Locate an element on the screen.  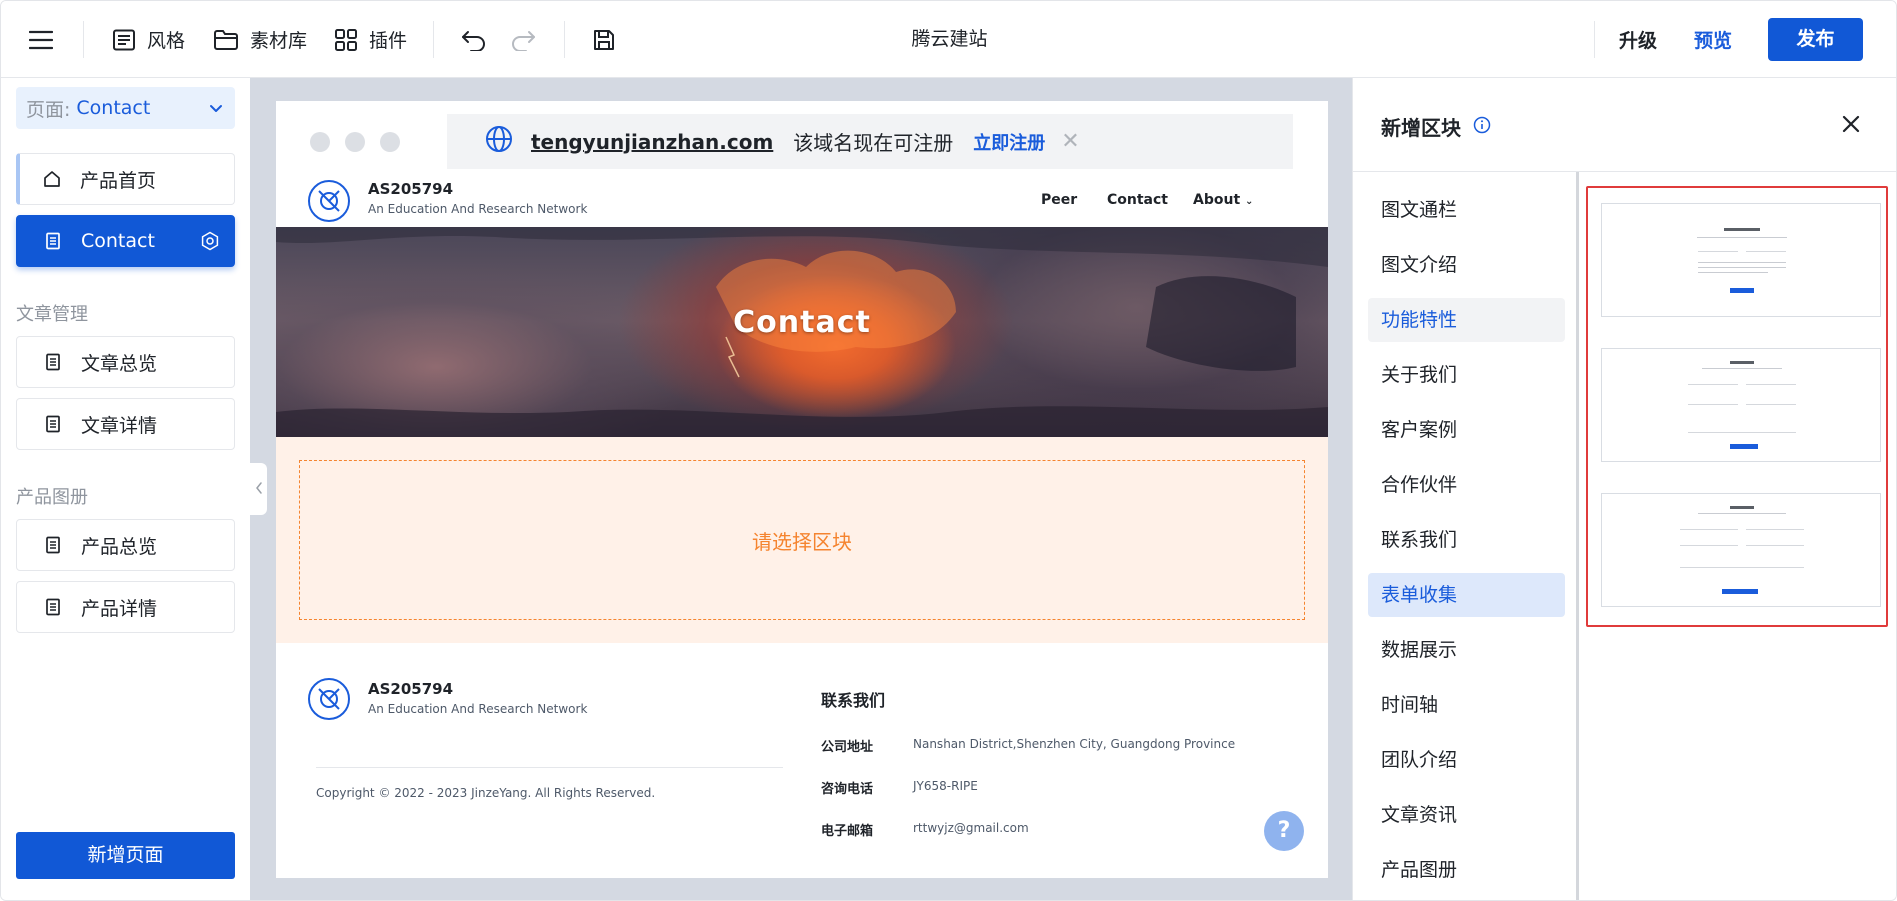
info-icon is located at coordinates (1482, 127).